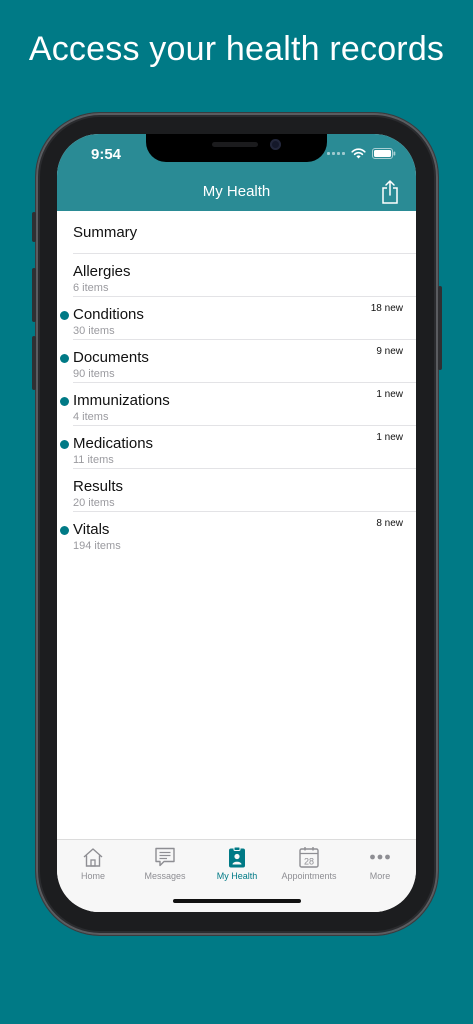 This screenshot has height=1024, width=473. Describe the element at coordinates (94, 374) in the screenshot. I see `list-item-count: 90 items` at that location.